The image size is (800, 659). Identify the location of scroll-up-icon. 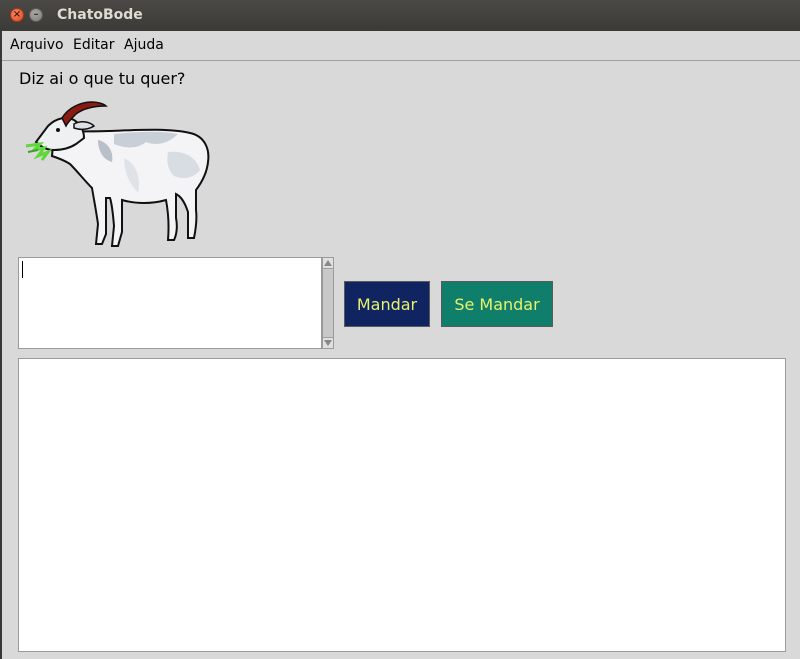
(328, 263).